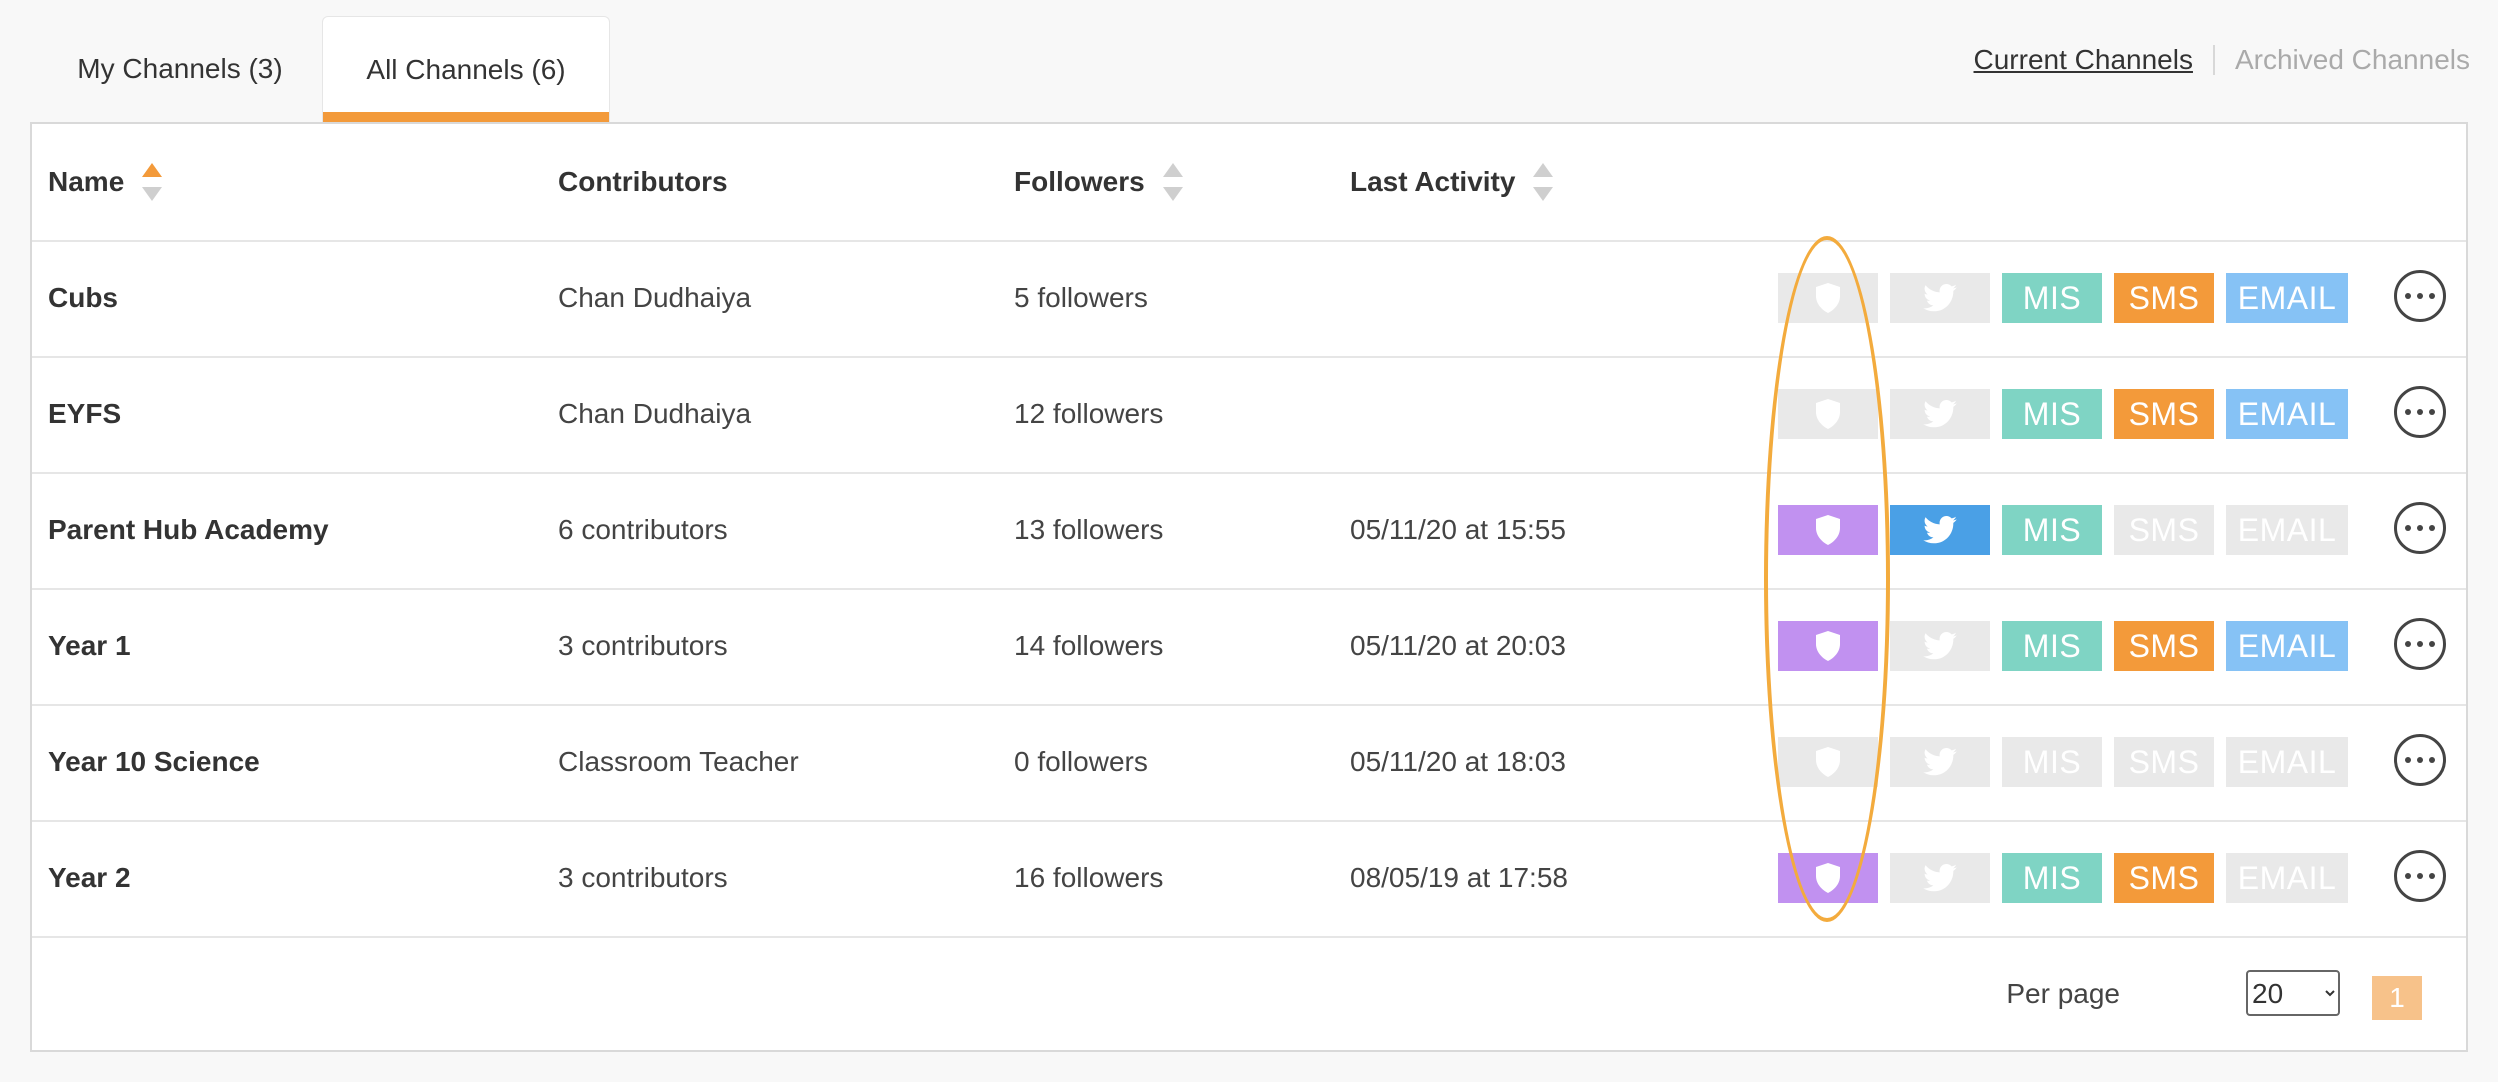  I want to click on cell-name: Year 2, so click(89, 878).